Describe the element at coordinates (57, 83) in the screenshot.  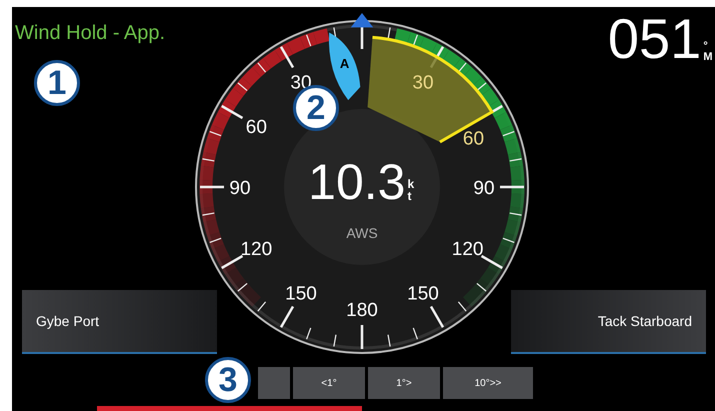
I see `callout-number: 1` at that location.